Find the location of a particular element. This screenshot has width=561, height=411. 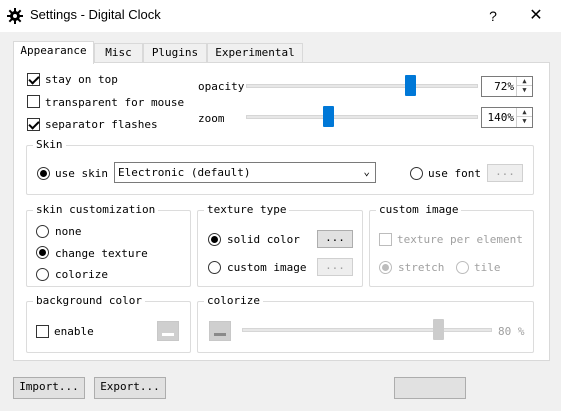

colorize-title: colorize is located at coordinates (233, 300).